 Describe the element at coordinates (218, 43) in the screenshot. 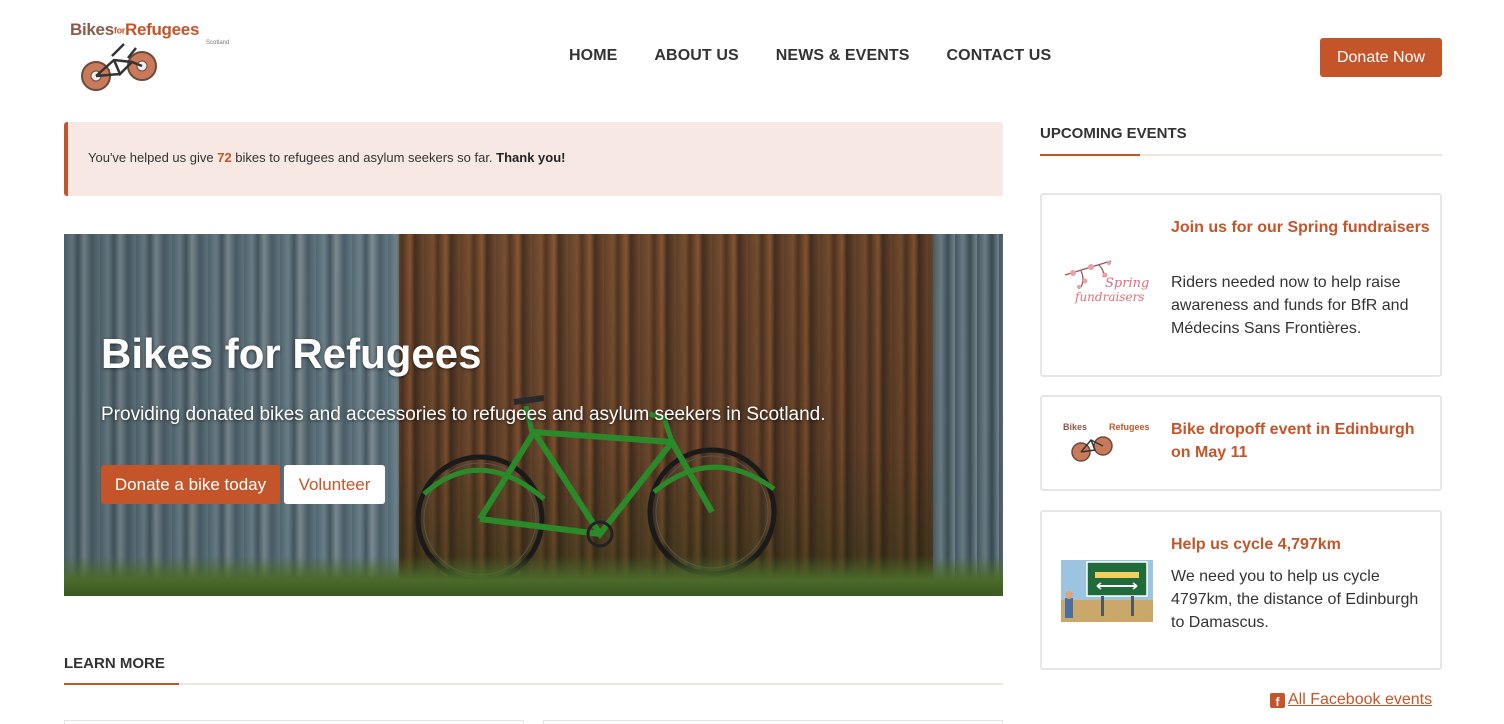

I see `logo-subtitle: Scotland` at that location.